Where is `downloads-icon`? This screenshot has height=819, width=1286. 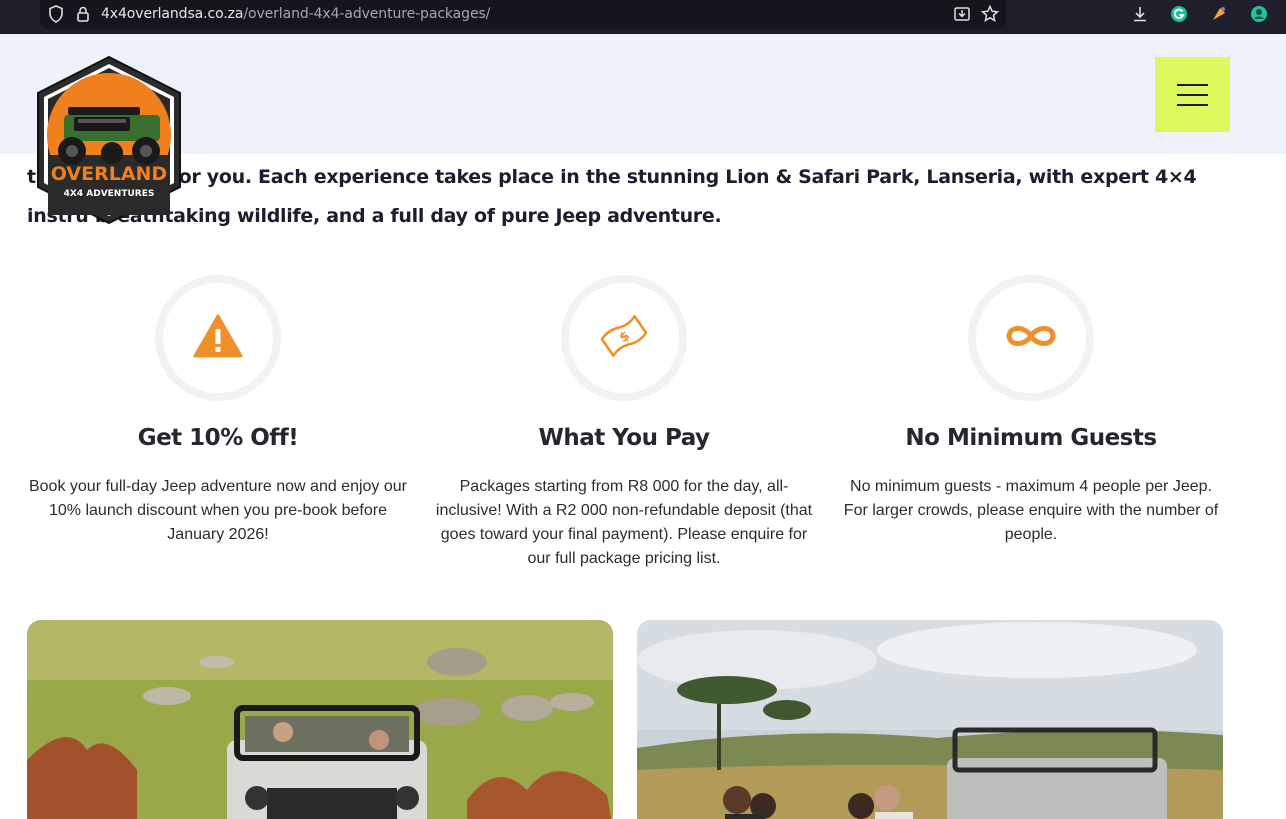 downloads-icon is located at coordinates (1140, 14).